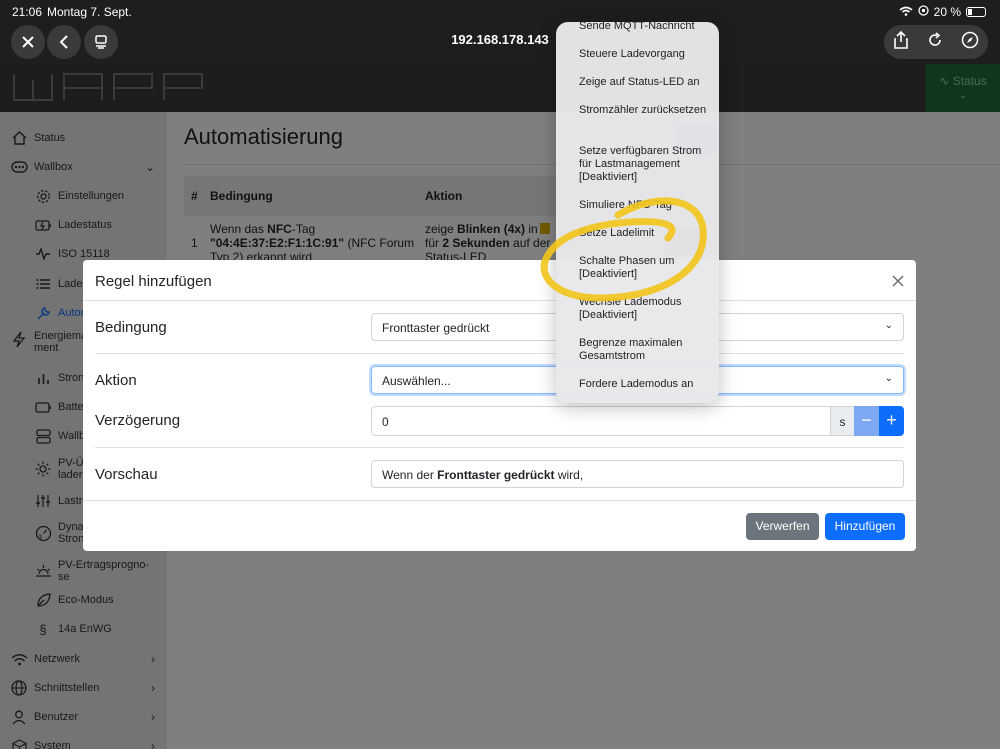 This screenshot has width=1000, height=749. What do you see at coordinates (89, 12) in the screenshot?
I see `date: Montag 7. Sept.` at bounding box center [89, 12].